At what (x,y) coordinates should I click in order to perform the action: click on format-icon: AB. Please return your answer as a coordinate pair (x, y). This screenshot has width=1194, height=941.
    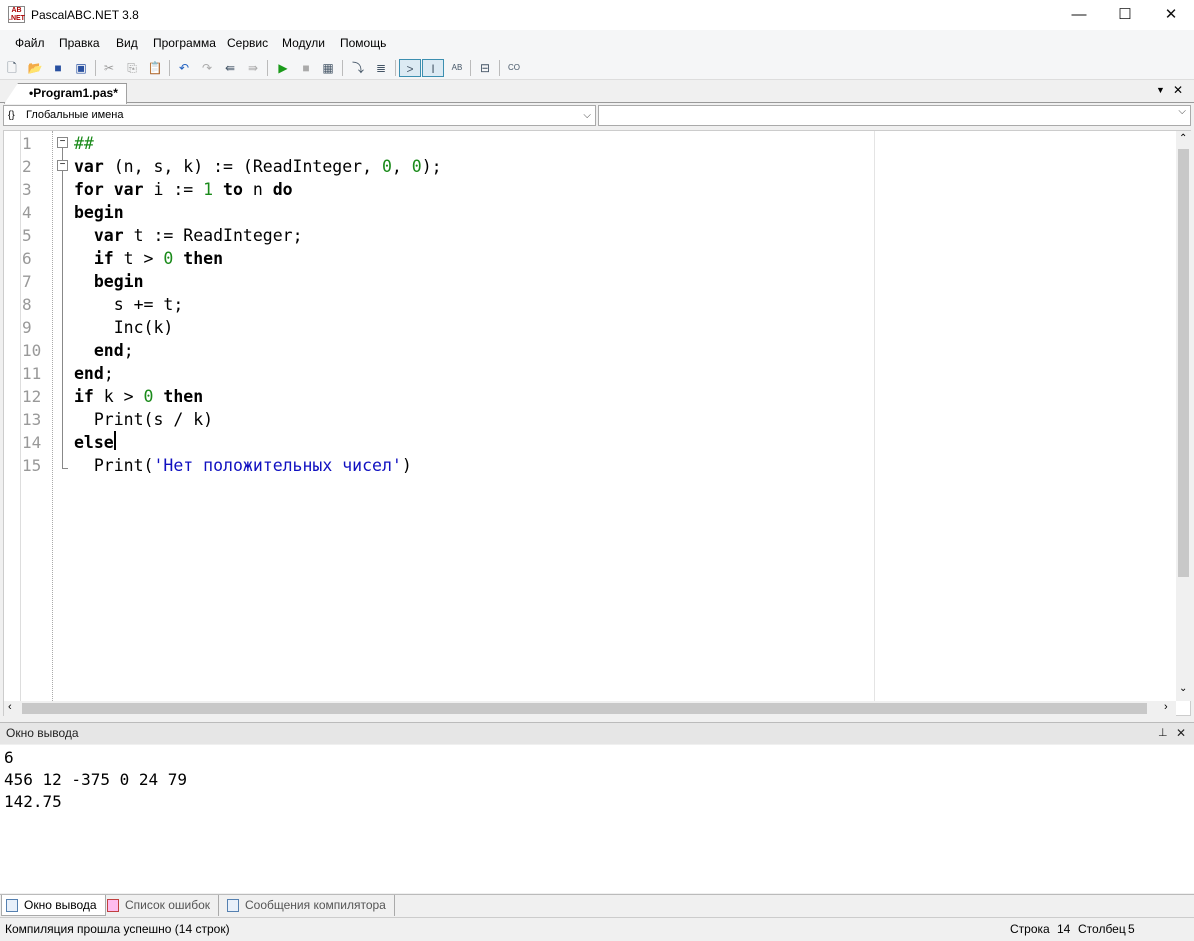
    Looking at the image, I should click on (457, 68).